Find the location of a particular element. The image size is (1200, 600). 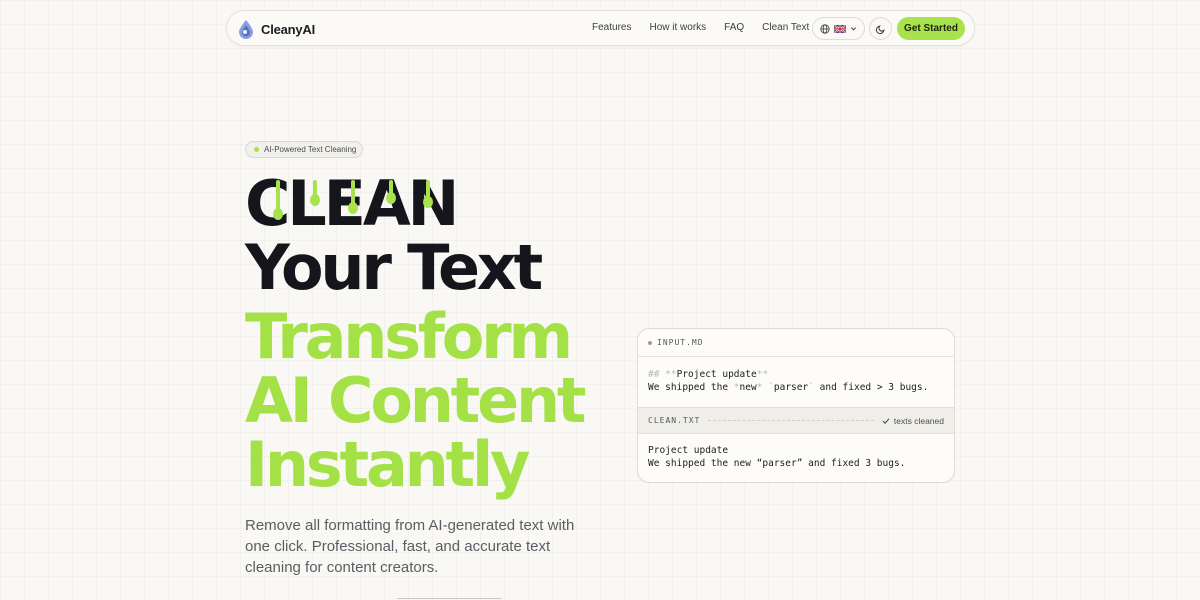

globe-icon is located at coordinates (825, 28).